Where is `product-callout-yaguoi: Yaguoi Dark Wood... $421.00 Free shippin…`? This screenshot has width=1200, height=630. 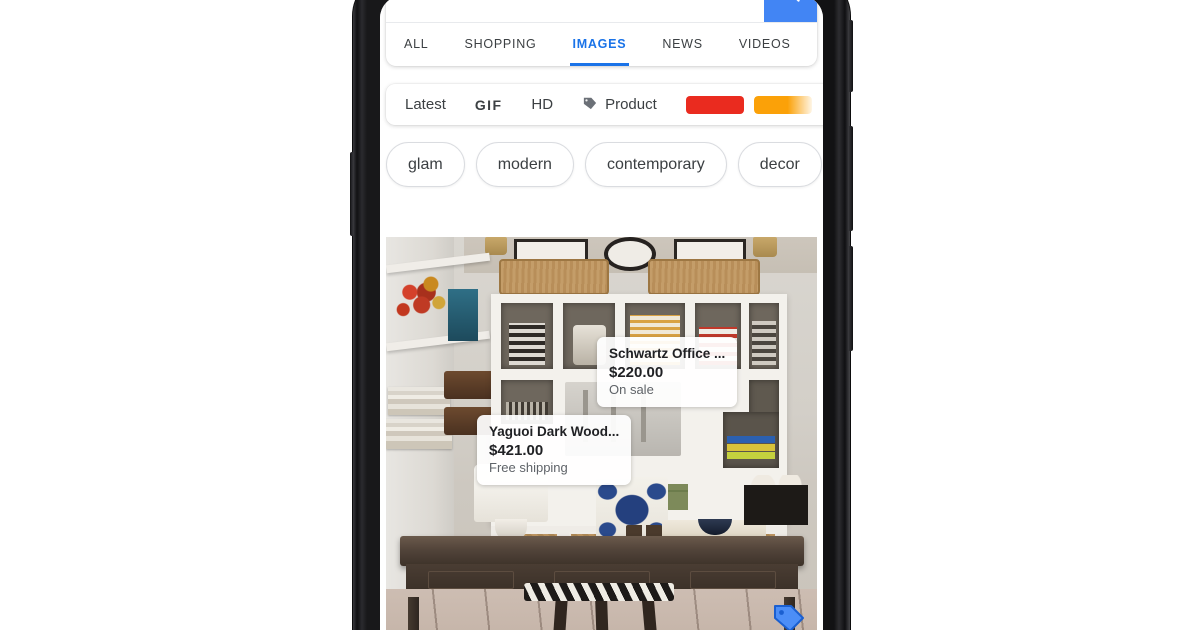 product-callout-yaguoi: Yaguoi Dark Wood... $421.00 Free shippin… is located at coordinates (554, 450).